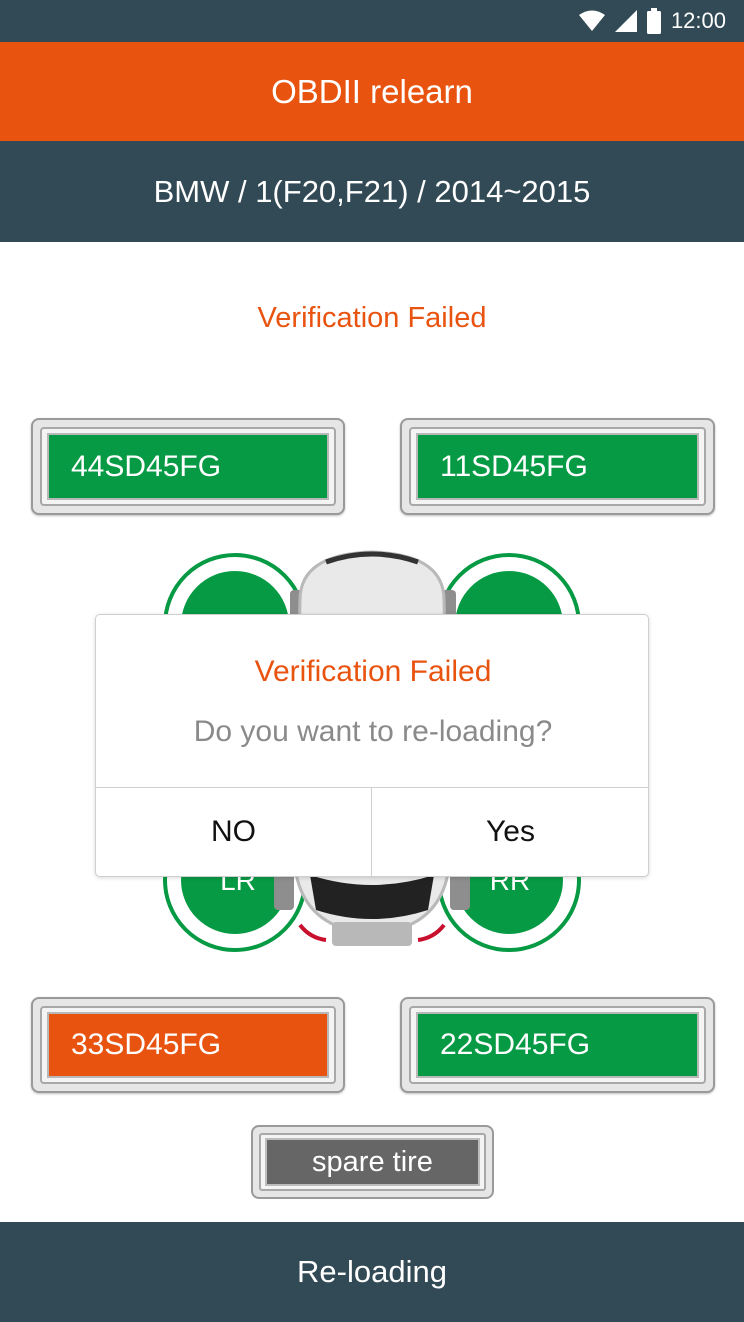 This screenshot has width=744, height=1322. I want to click on dialog-message: Do you want to re-loading?, so click(373, 731).